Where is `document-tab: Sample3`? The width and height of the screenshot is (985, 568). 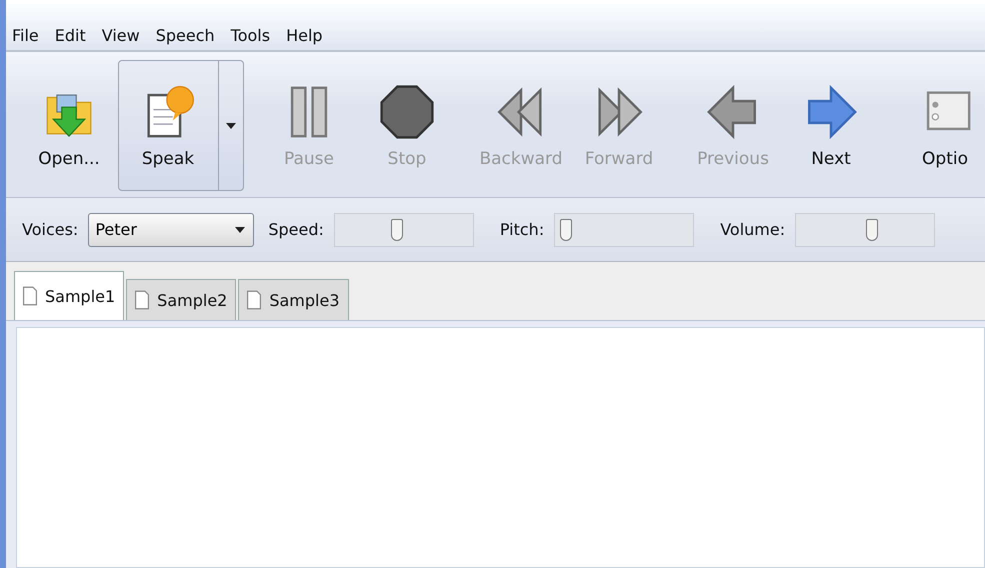
document-tab: Sample3 is located at coordinates (293, 299).